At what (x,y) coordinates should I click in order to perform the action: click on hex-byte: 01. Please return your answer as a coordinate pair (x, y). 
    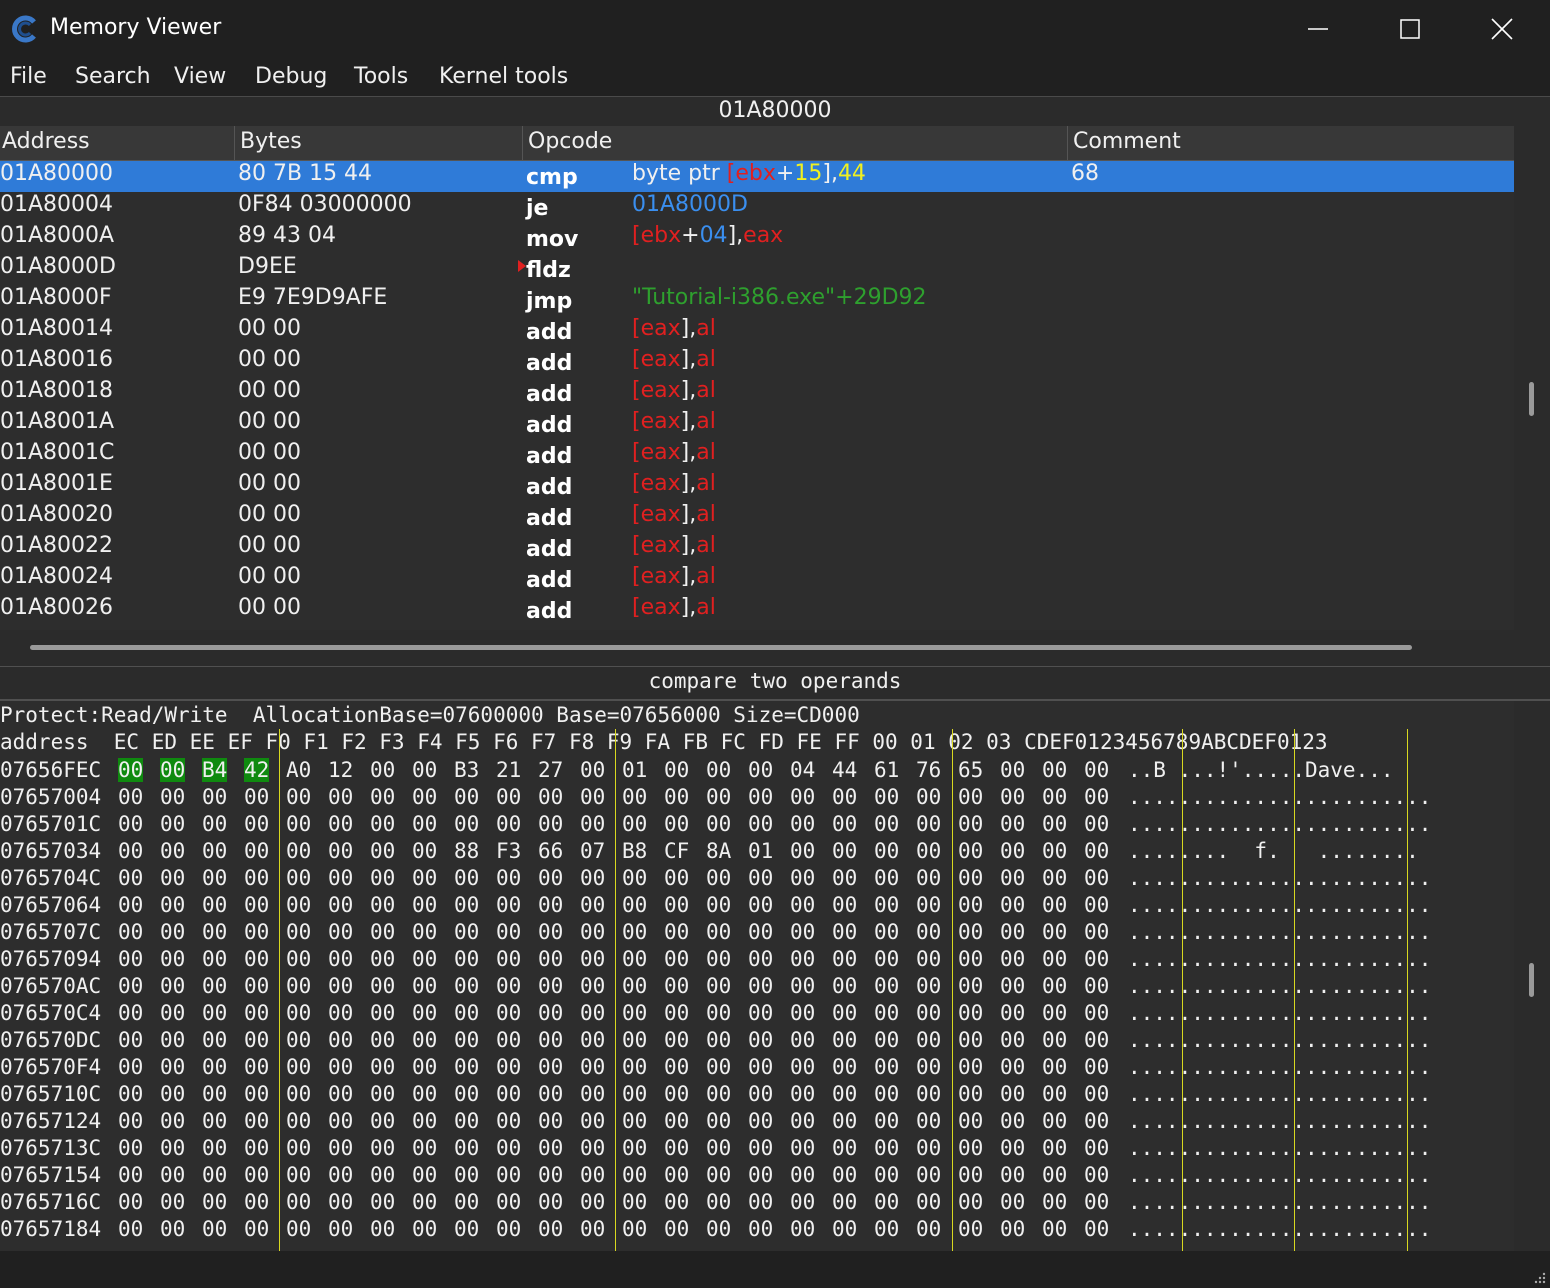
    Looking at the image, I should click on (634, 770).